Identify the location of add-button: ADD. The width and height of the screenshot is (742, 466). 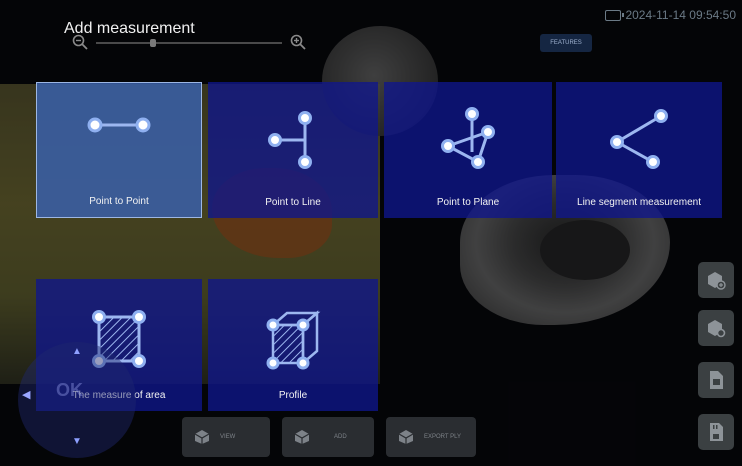
(328, 437).